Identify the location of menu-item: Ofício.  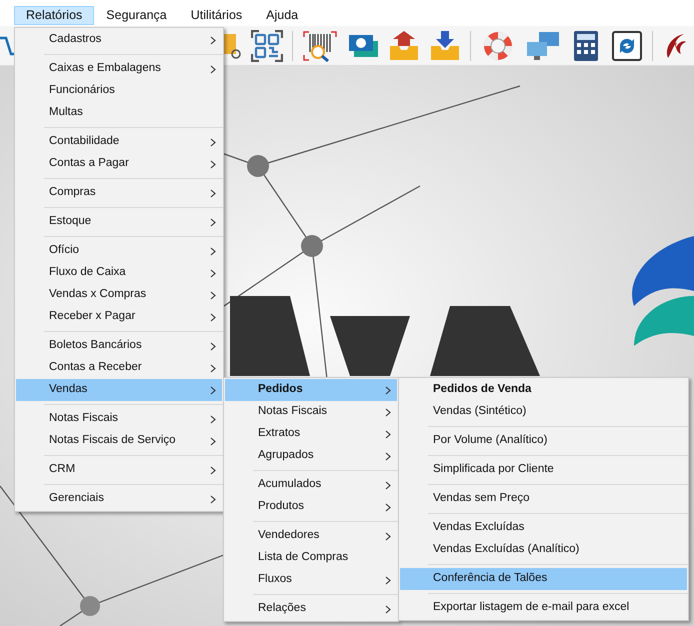
(119, 251).